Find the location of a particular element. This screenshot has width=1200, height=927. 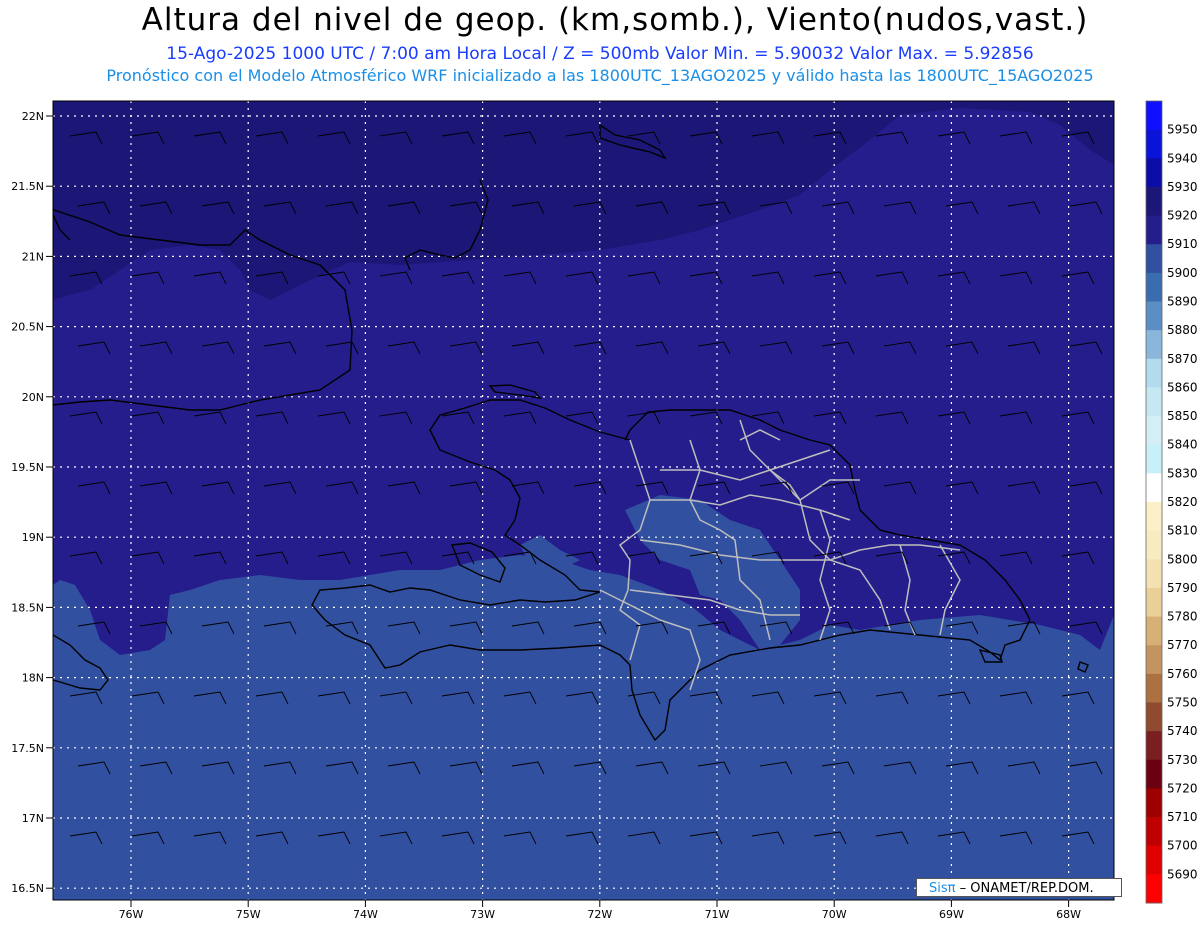

colorbar-label: 5900 is located at coordinates (1182, 273).